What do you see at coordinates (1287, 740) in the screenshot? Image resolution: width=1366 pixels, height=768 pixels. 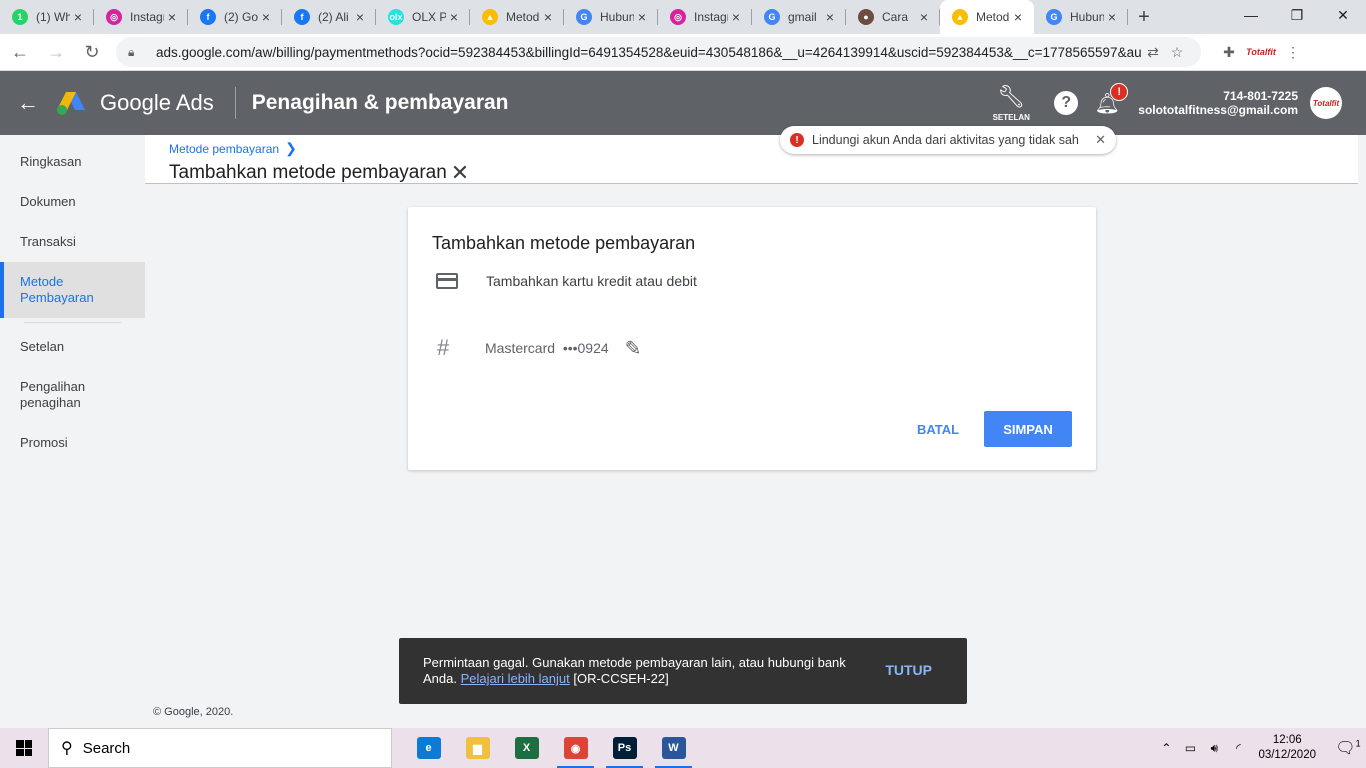 I see `clock-time: 12:06` at bounding box center [1287, 740].